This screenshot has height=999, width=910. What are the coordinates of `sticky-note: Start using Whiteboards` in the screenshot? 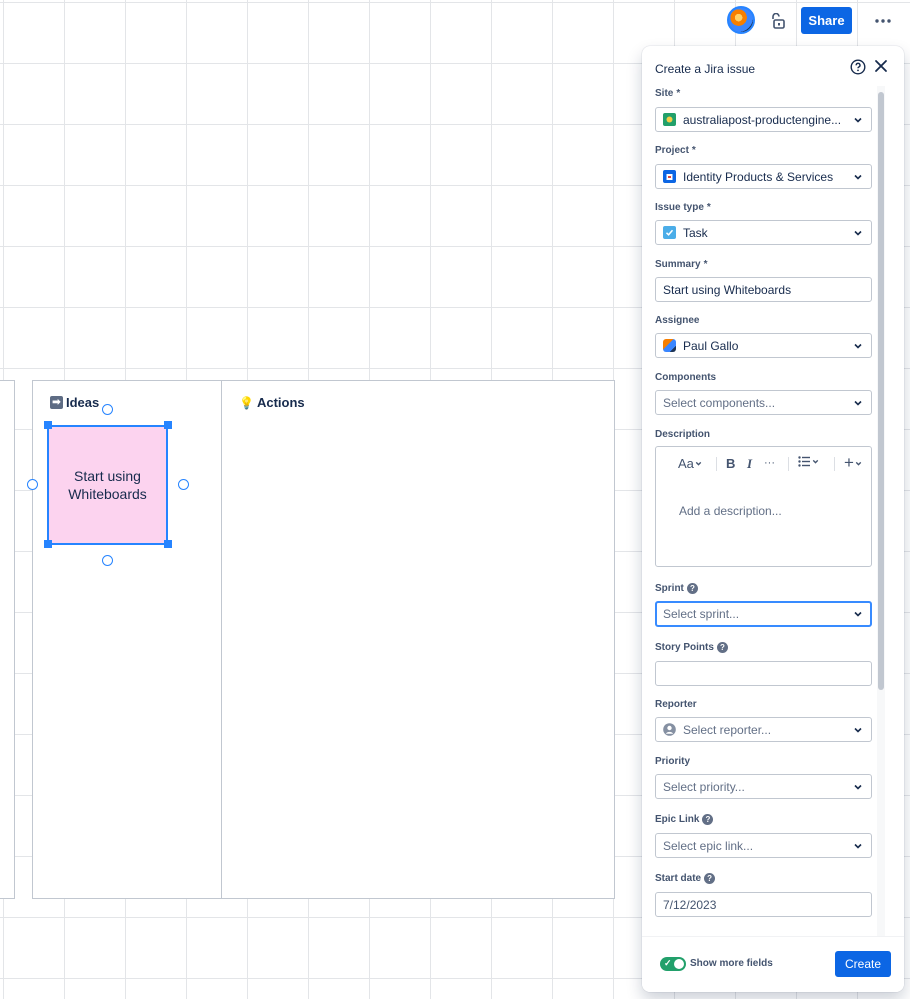 It's located at (107, 485).